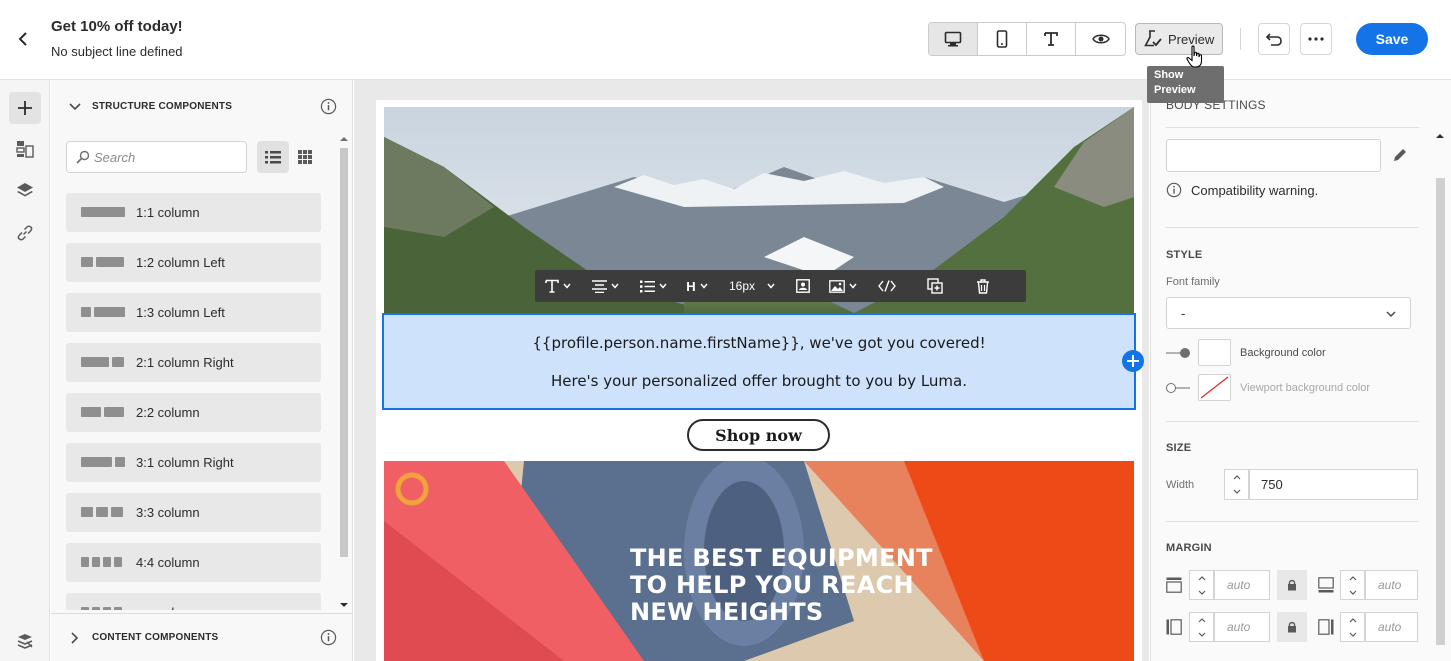  What do you see at coordinates (1178, 353) in the screenshot?
I see `background-color-toggle` at bounding box center [1178, 353].